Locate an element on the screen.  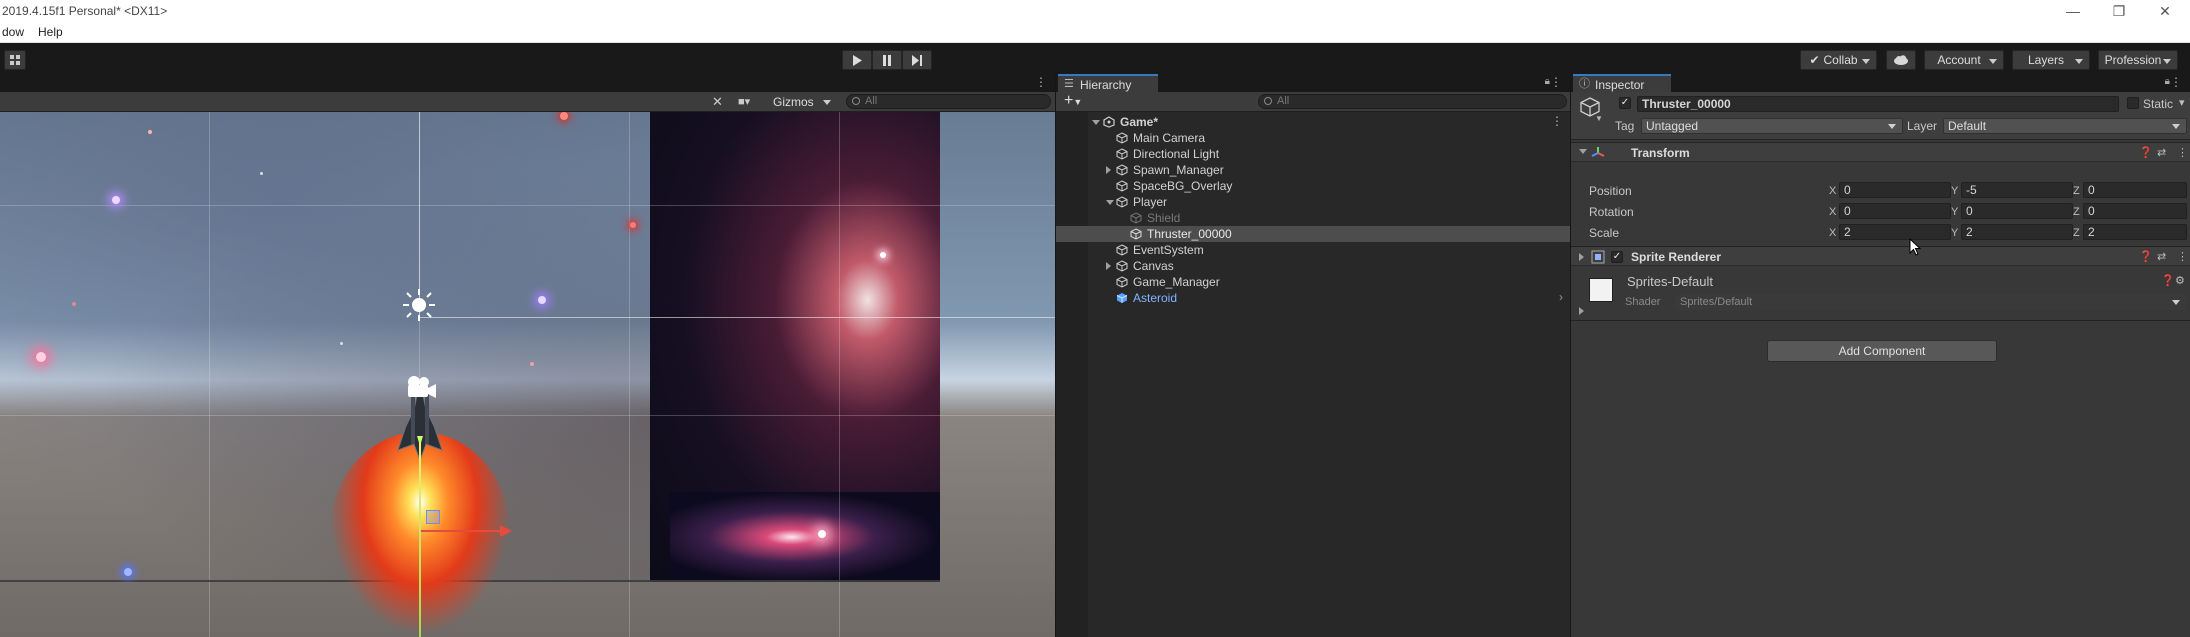
light-gizmo-icon is located at coordinates (419, 305).